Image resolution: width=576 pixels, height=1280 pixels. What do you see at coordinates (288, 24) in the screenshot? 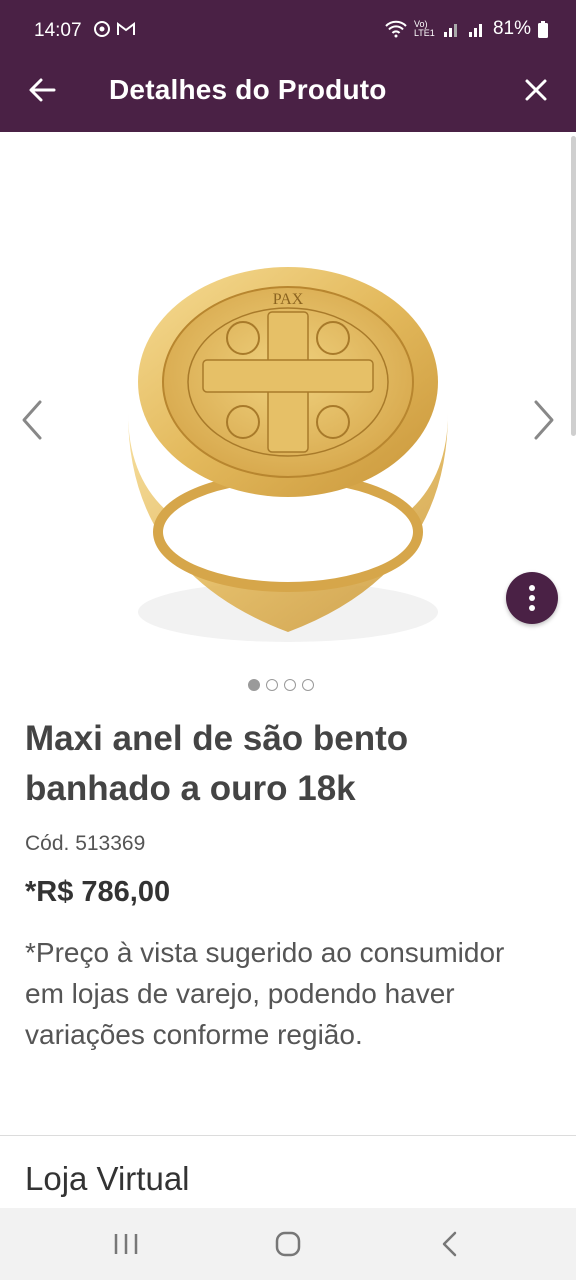
I see `status-bar: 14:07 Vo) LTE1 81%` at bounding box center [288, 24].